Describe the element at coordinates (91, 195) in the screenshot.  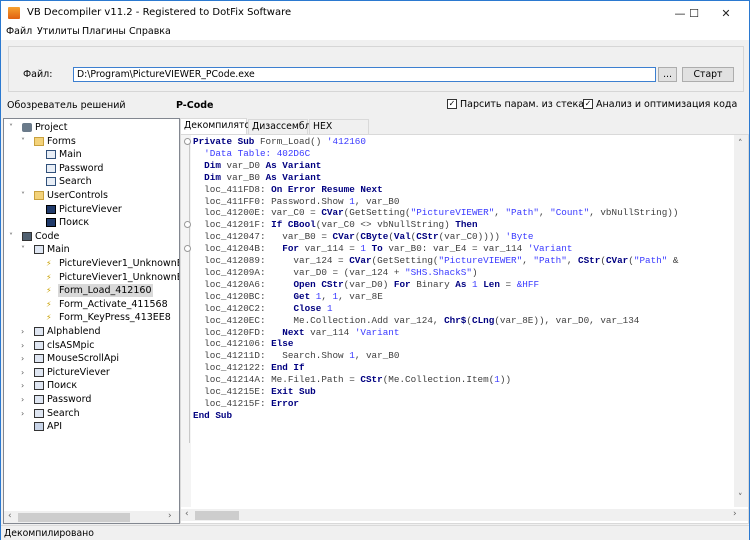
I see `tree-item: ˅ UserControls` at that location.